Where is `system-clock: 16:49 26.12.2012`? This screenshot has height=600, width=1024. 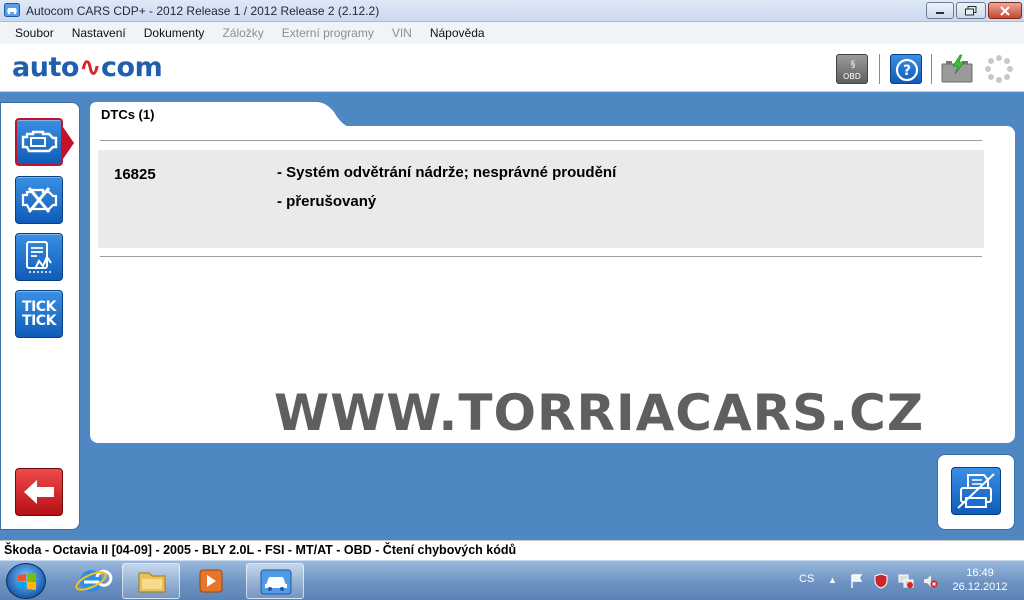
system-clock: 16:49 26.12.2012 is located at coordinates (980, 580).